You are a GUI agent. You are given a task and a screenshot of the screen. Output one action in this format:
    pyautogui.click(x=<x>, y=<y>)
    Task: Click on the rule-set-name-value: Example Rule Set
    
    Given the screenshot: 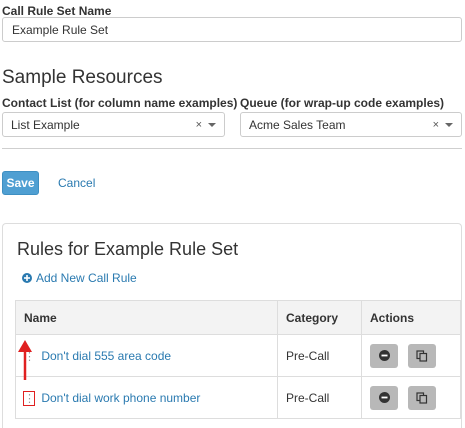 What is the action you would take?
    pyautogui.click(x=60, y=29)
    